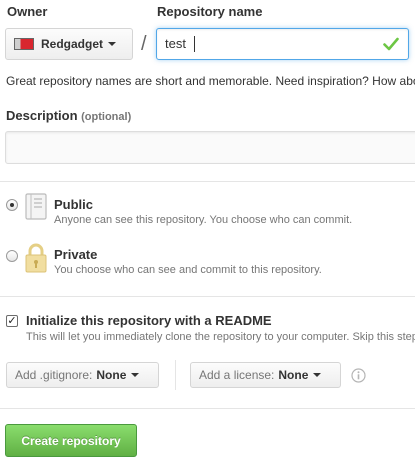 This screenshot has width=415, height=462. Describe the element at coordinates (106, 117) in the screenshot. I see `description-optional-note: (optional)` at that location.